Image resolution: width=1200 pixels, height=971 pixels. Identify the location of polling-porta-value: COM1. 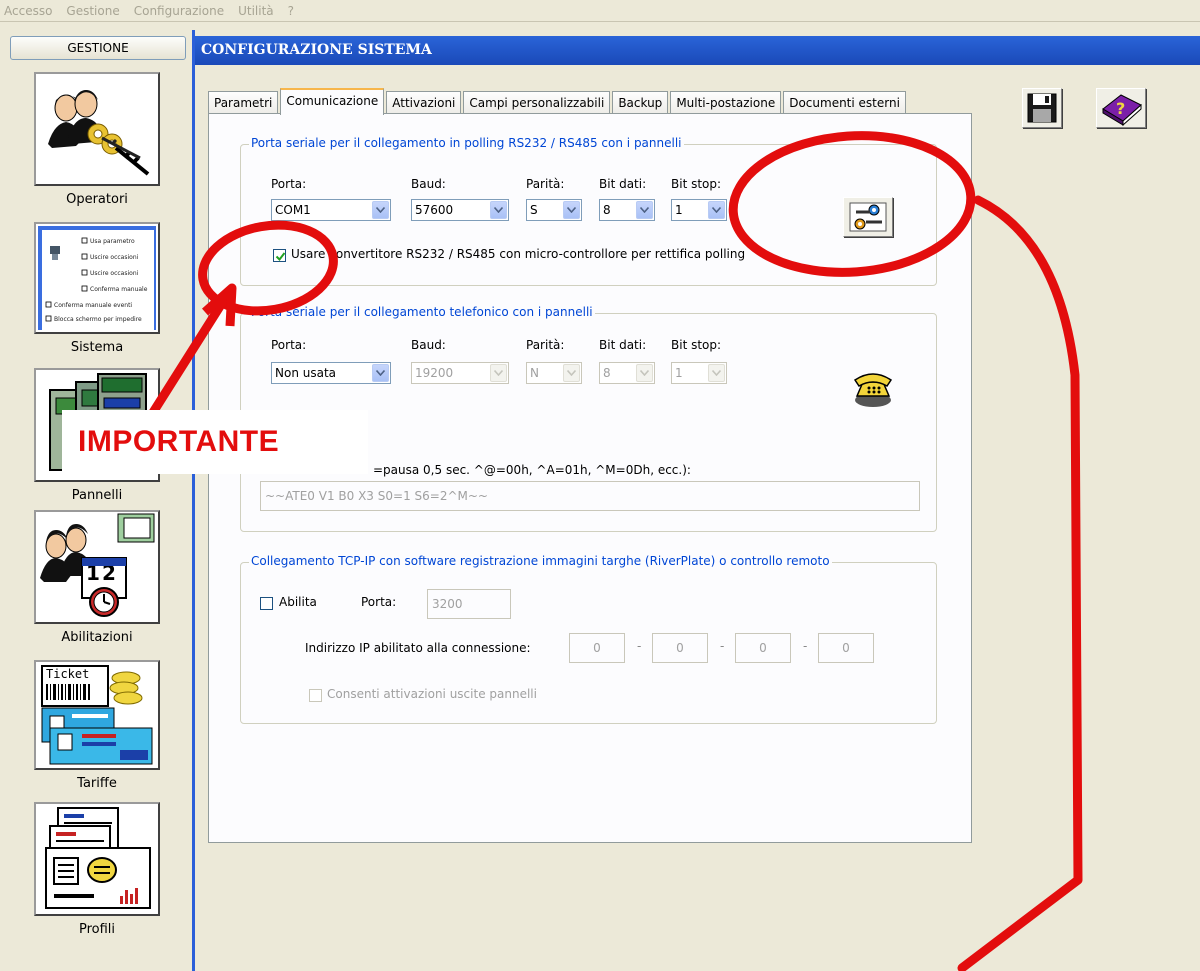
(293, 210).